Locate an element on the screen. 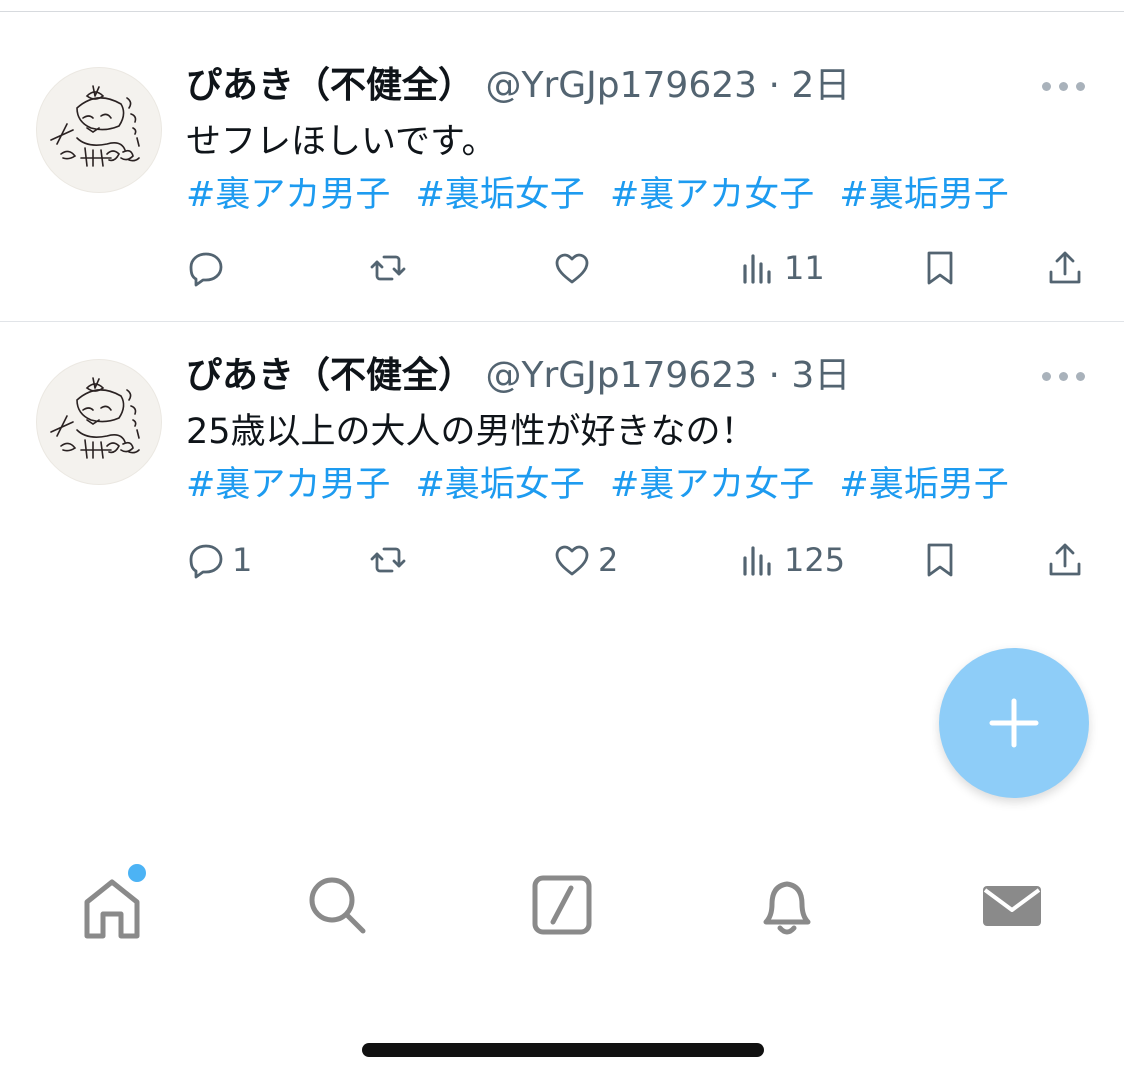  like-button: 2 is located at coordinates (585, 560).